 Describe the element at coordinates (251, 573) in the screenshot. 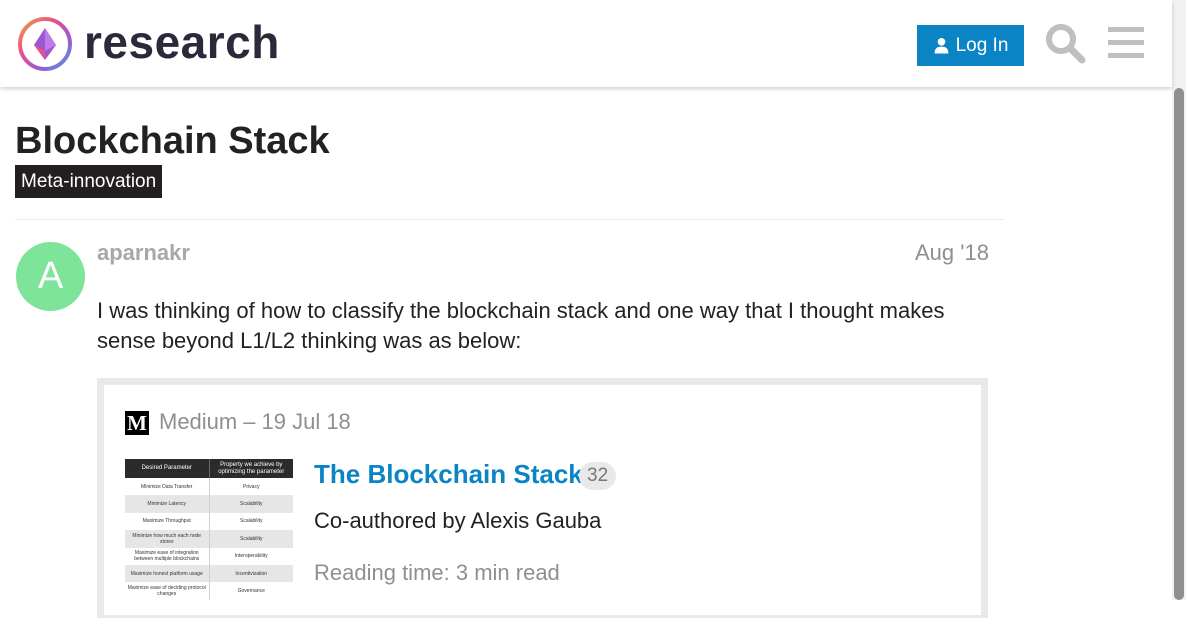

I see `thumbnail-cell: Incentivization` at that location.